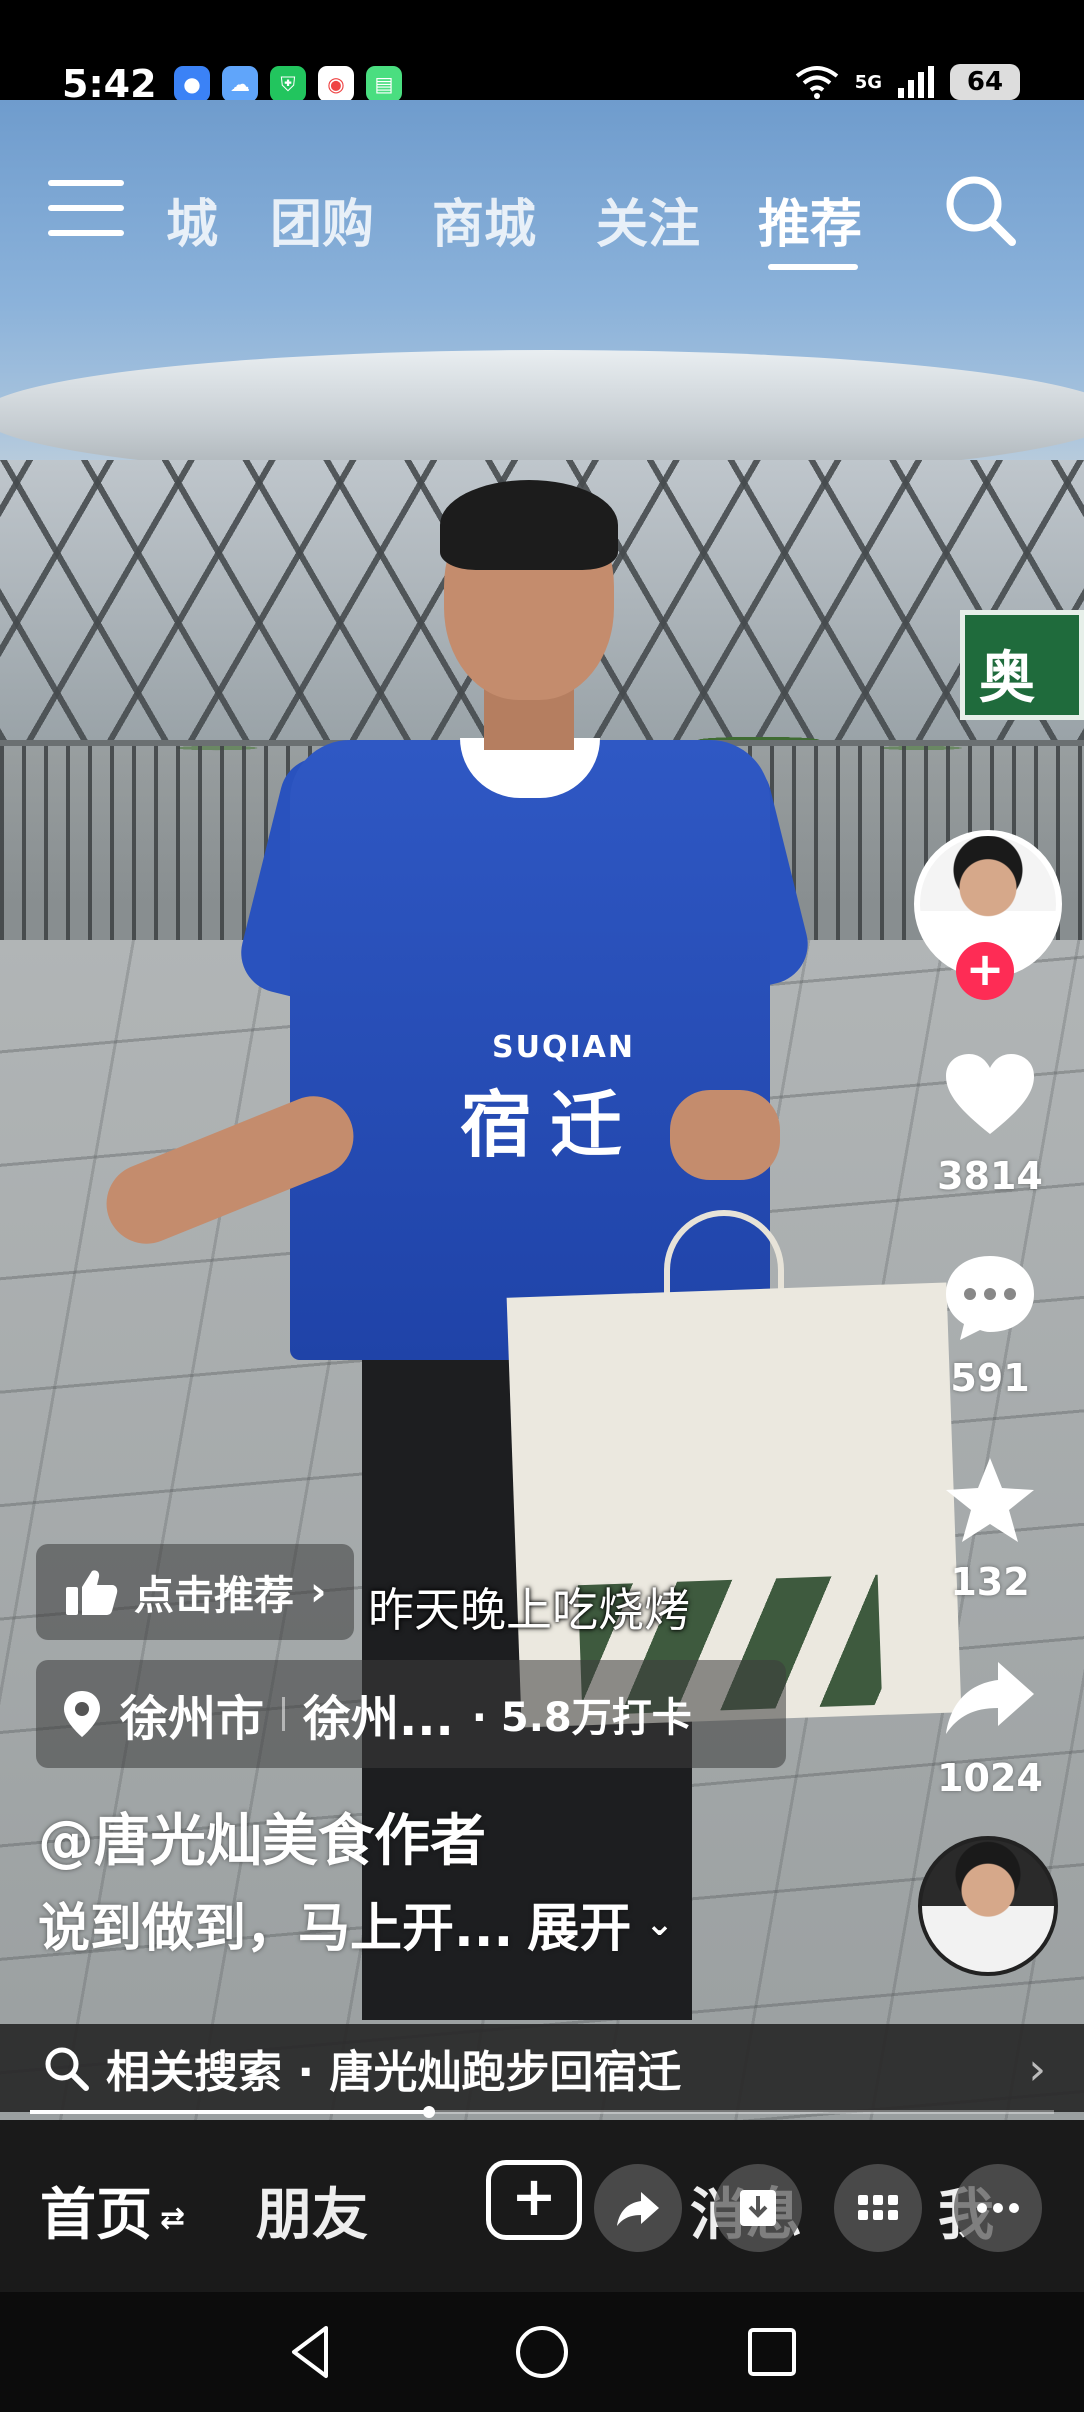 The width and height of the screenshot is (1084, 2412). I want to click on chevron-down-icon: ⌄, so click(659, 1923).